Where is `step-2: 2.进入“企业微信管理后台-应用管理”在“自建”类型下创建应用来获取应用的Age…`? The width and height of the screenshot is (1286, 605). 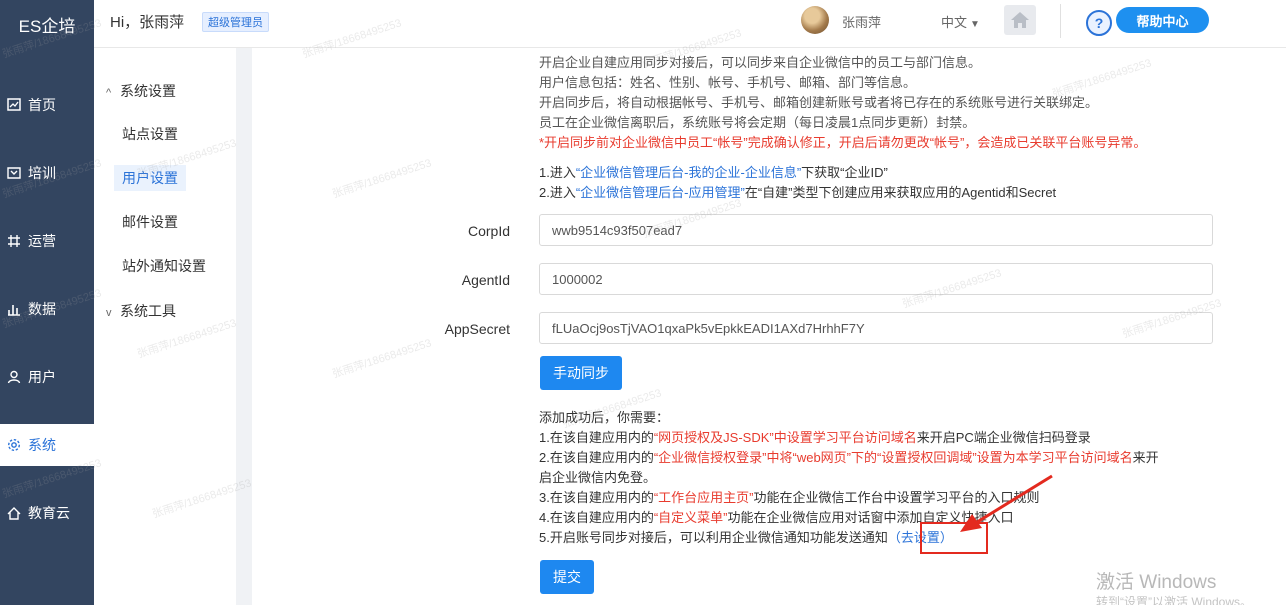 step-2: 2.进入“企业微信管理后台-应用管理”在“自建”类型下创建应用来获取应用的Age… is located at coordinates (797, 191).